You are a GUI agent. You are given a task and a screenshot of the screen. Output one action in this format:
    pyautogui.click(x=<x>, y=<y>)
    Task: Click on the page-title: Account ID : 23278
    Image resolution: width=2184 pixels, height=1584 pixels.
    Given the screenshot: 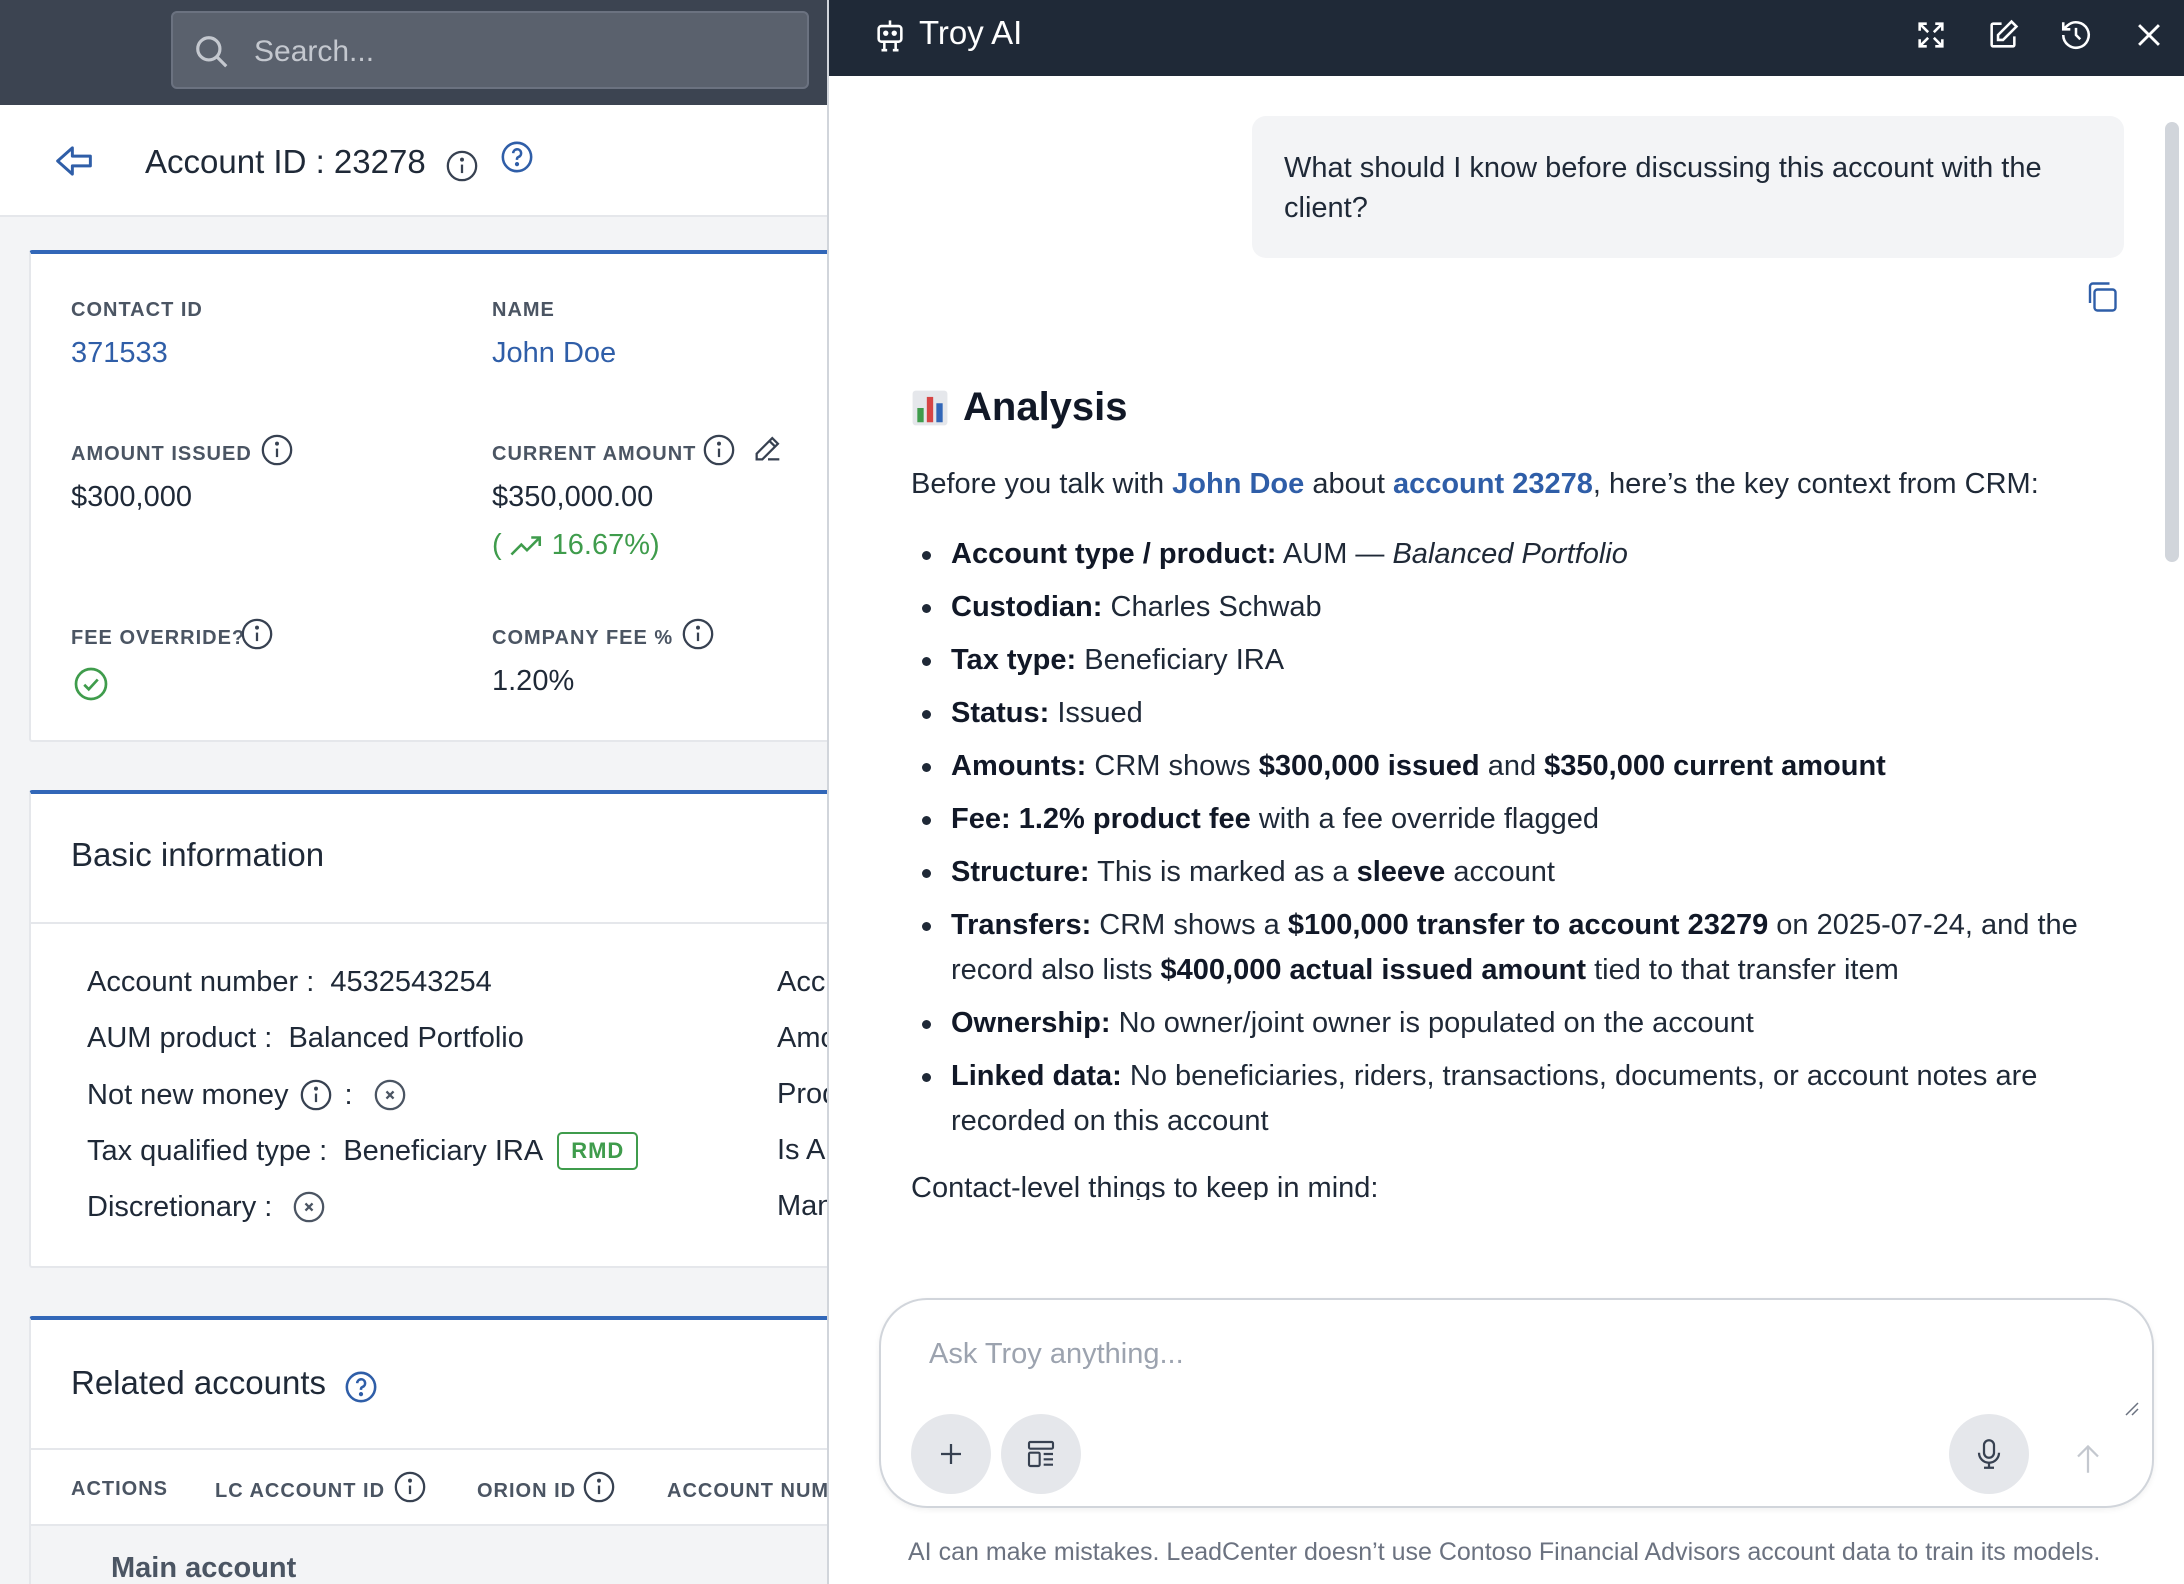 What is the action you would take?
    pyautogui.click(x=285, y=161)
    